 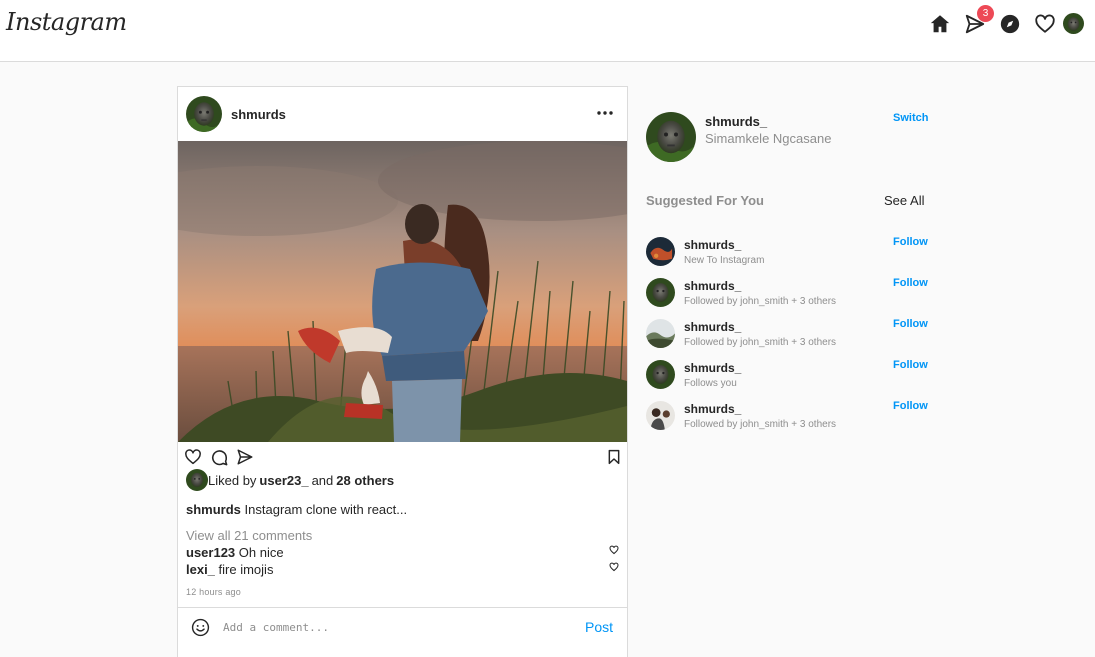 I want to click on view-all-comments-link: View all 21 comments, so click(x=249, y=535).